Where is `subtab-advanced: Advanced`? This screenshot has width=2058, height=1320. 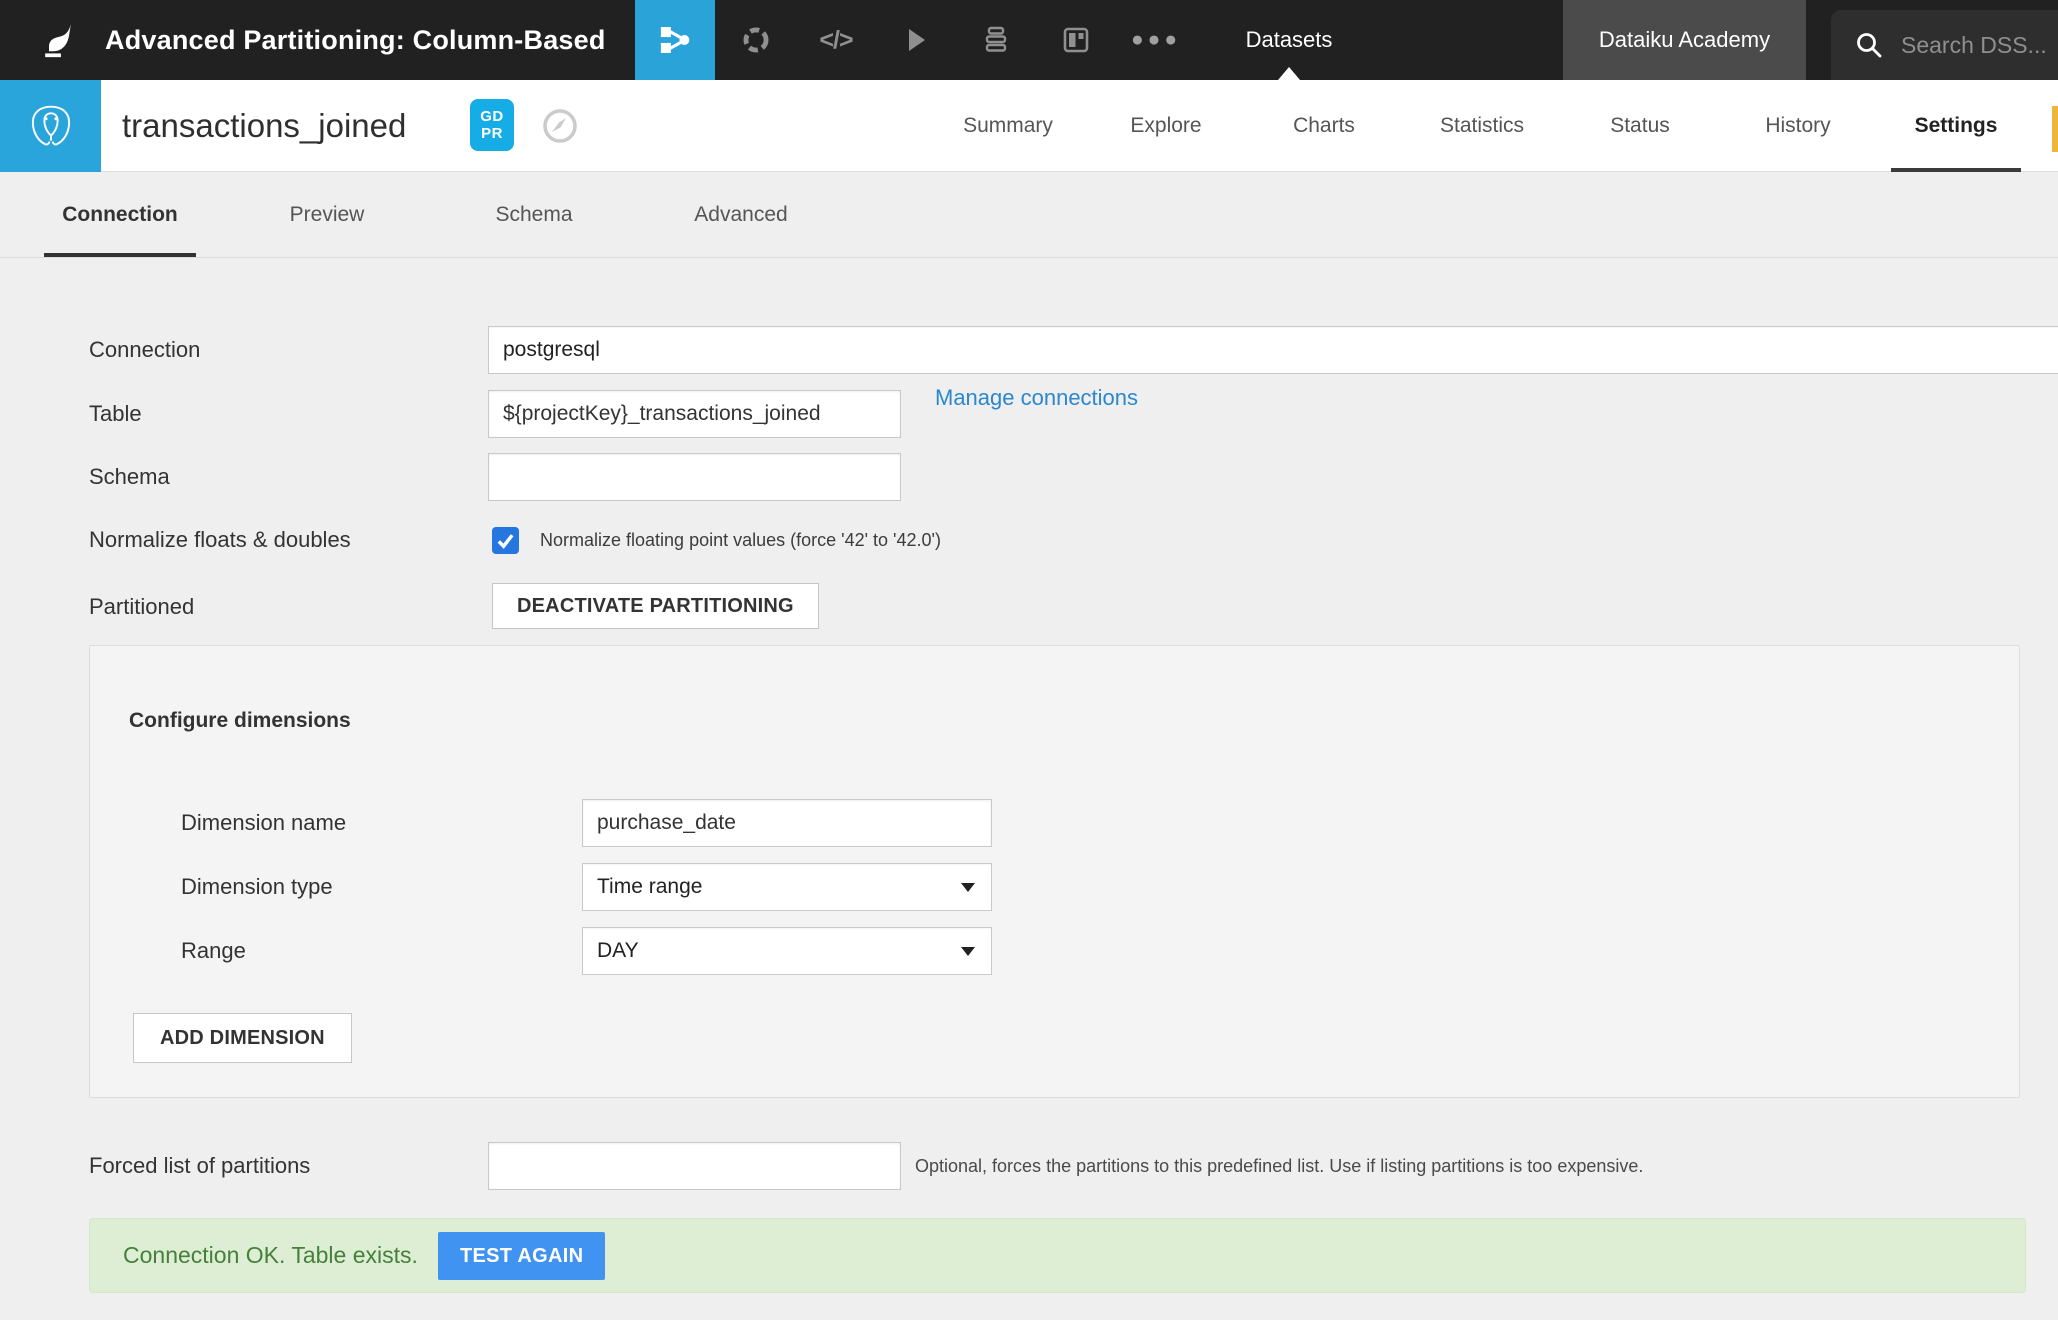 subtab-advanced: Advanced is located at coordinates (741, 214).